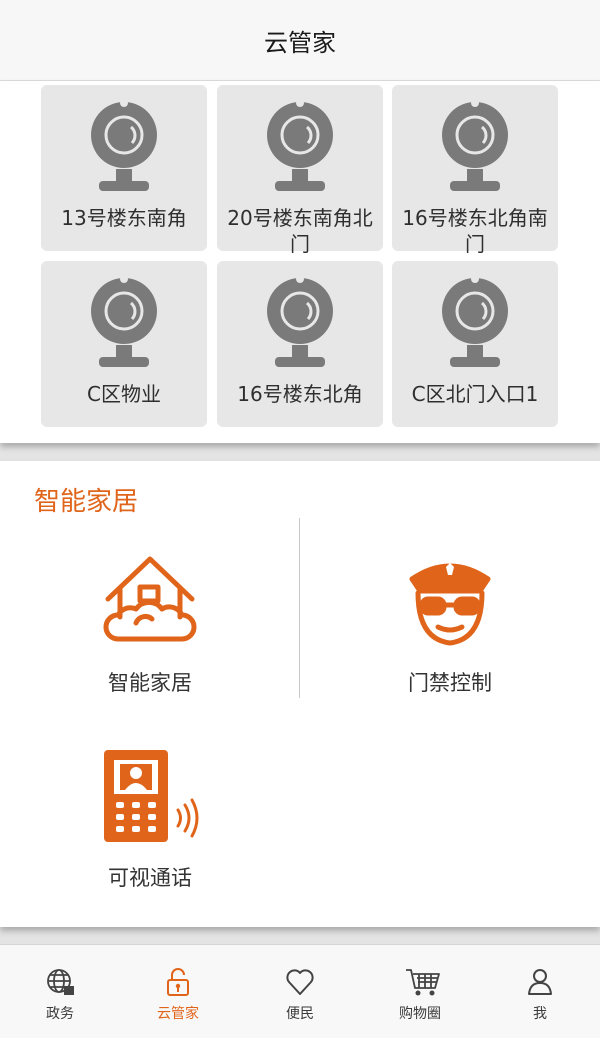 The height and width of the screenshot is (1038, 600). I want to click on tab-shopping: 购物圈, so click(420, 991).